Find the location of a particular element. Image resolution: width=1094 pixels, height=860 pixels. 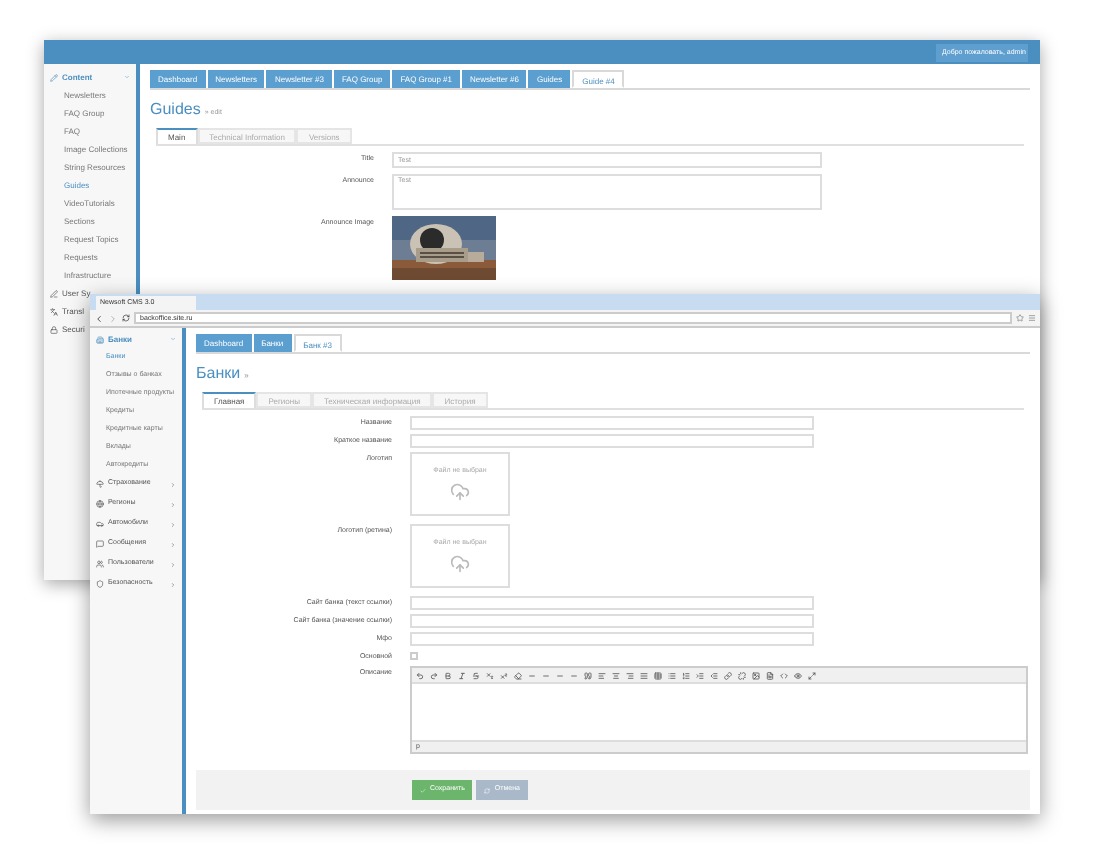

pencil-icon is located at coordinates (54, 77).